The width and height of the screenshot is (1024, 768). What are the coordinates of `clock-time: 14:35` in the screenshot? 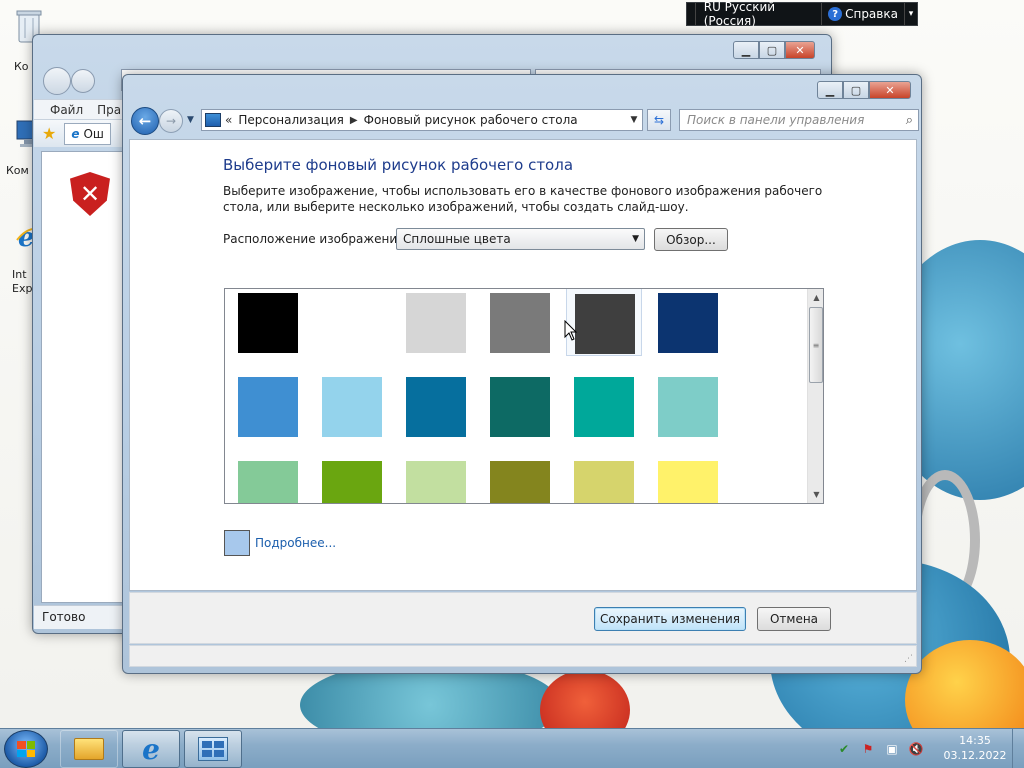 It's located at (975, 740).